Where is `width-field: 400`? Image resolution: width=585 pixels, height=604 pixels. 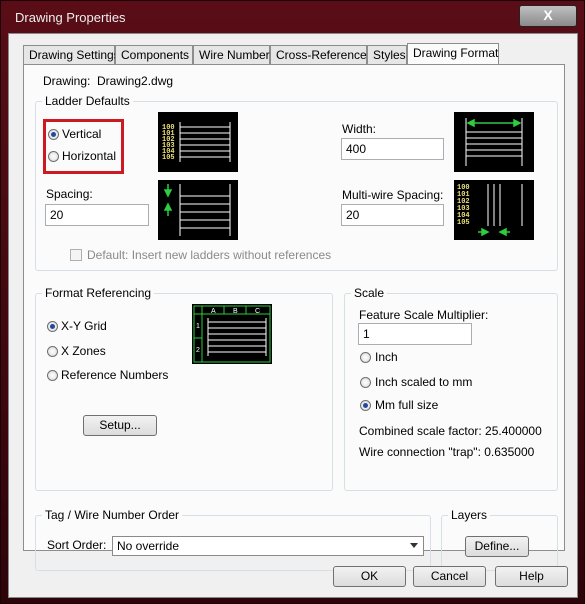
width-field: 400 is located at coordinates (392, 149).